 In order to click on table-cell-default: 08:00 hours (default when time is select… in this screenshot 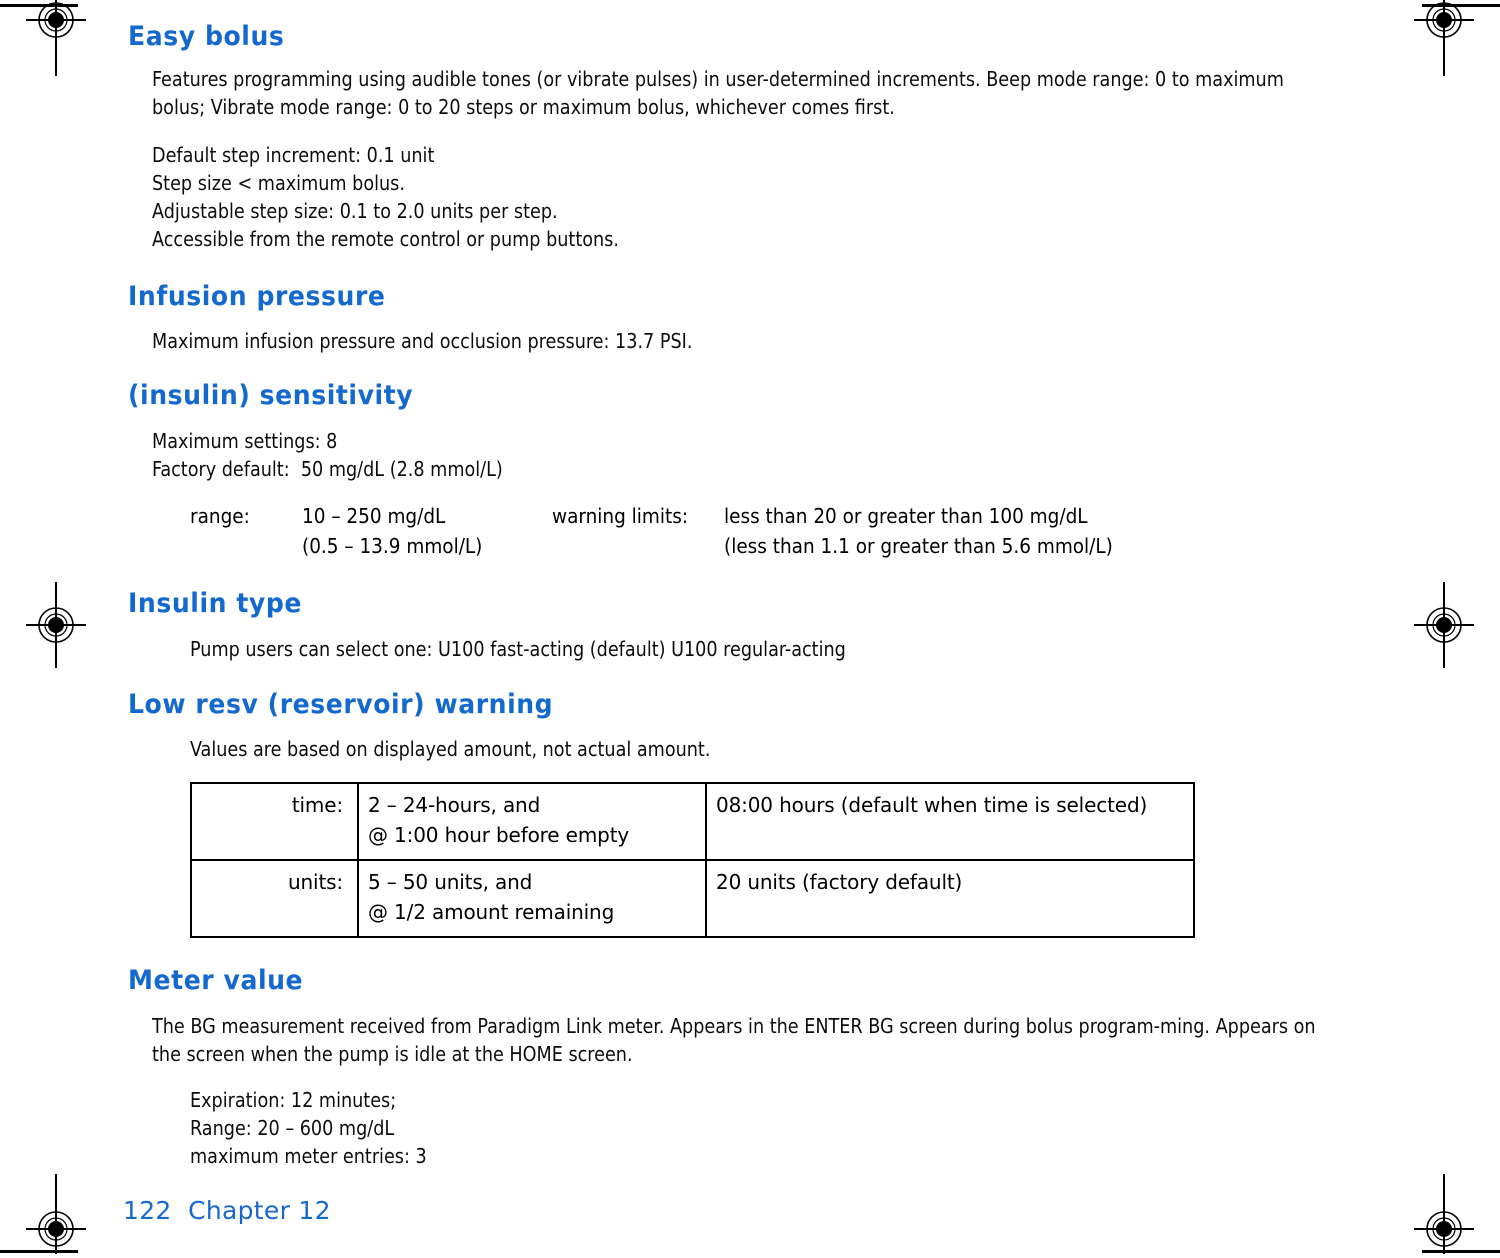, I will do `click(950, 822)`.